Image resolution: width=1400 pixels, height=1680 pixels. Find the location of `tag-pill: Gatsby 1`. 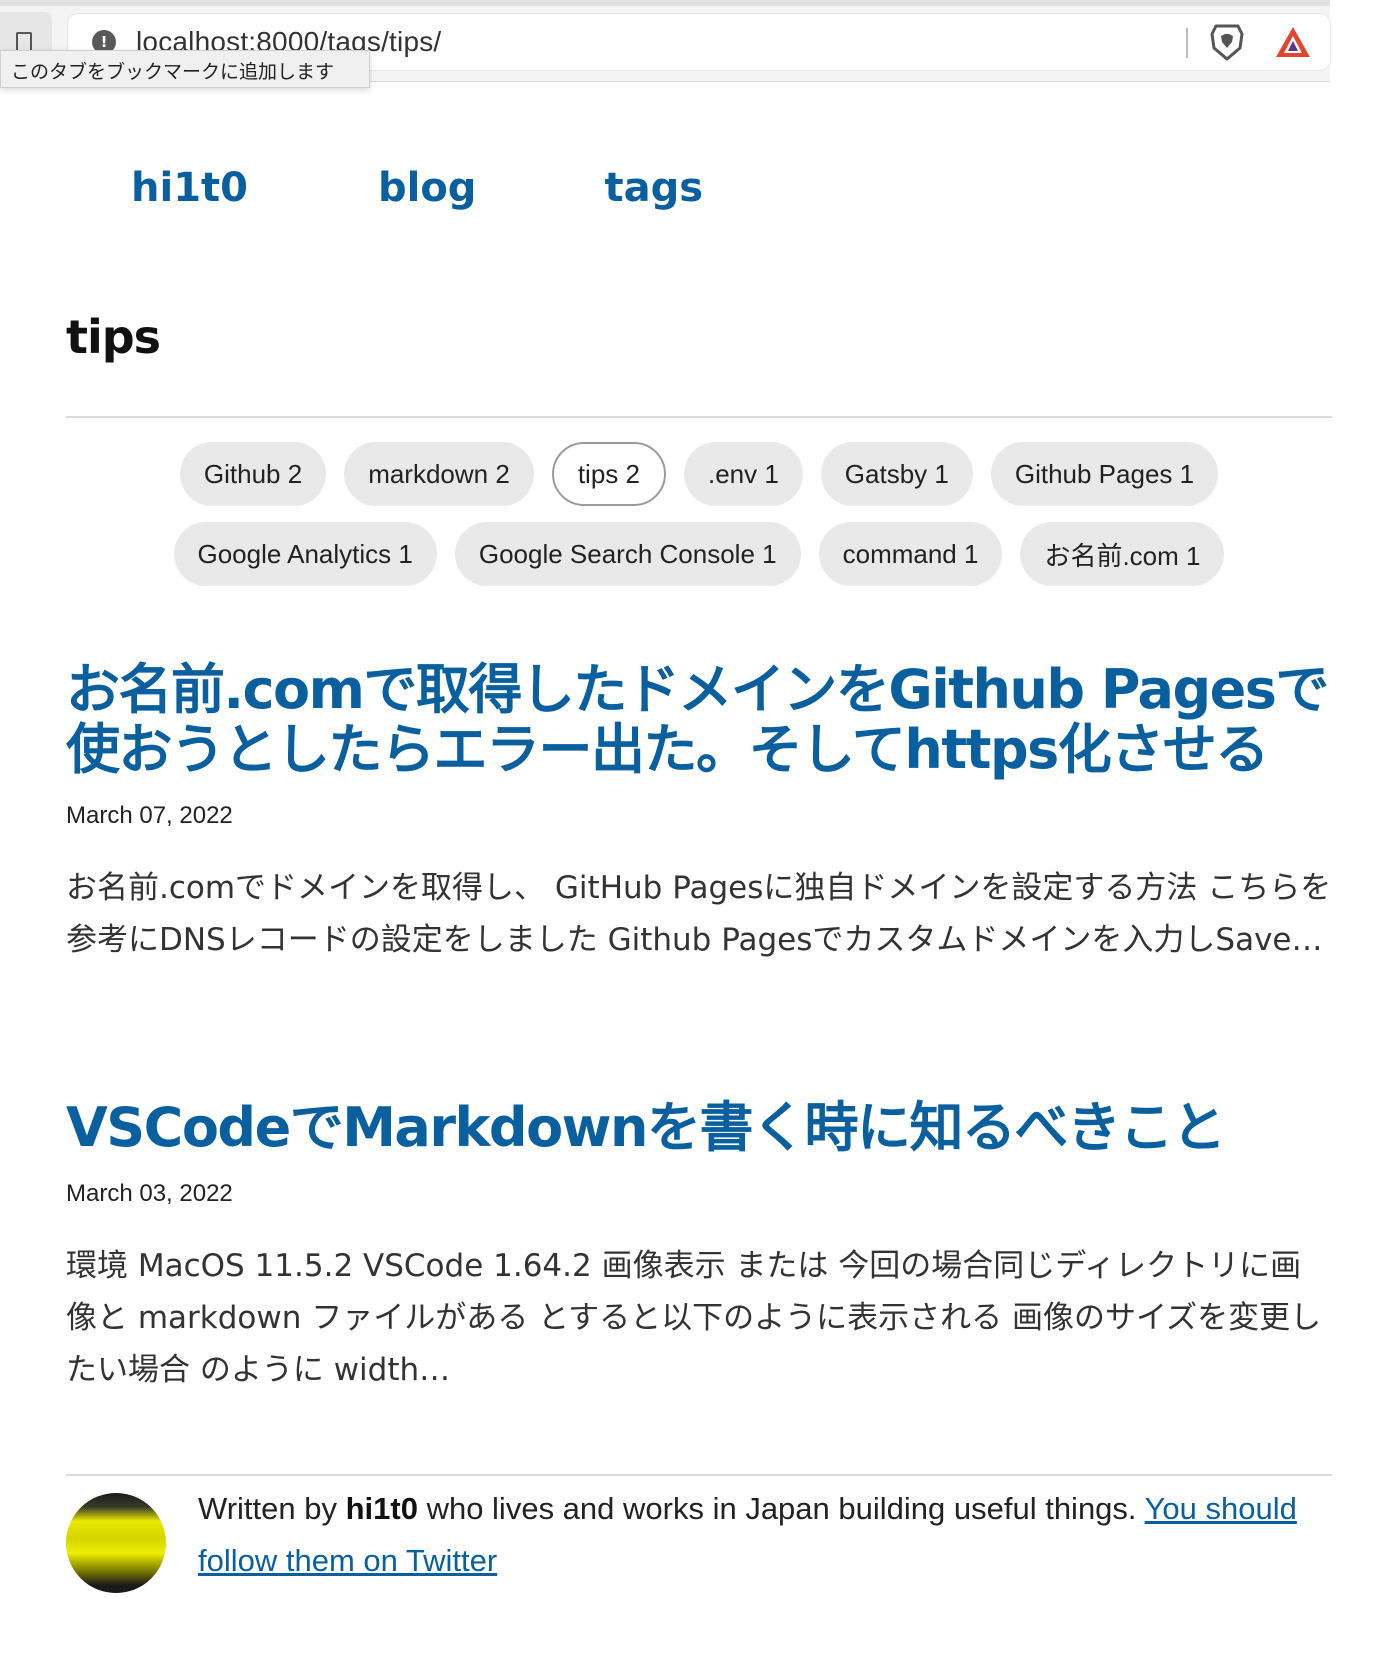

tag-pill: Gatsby 1 is located at coordinates (896, 474).